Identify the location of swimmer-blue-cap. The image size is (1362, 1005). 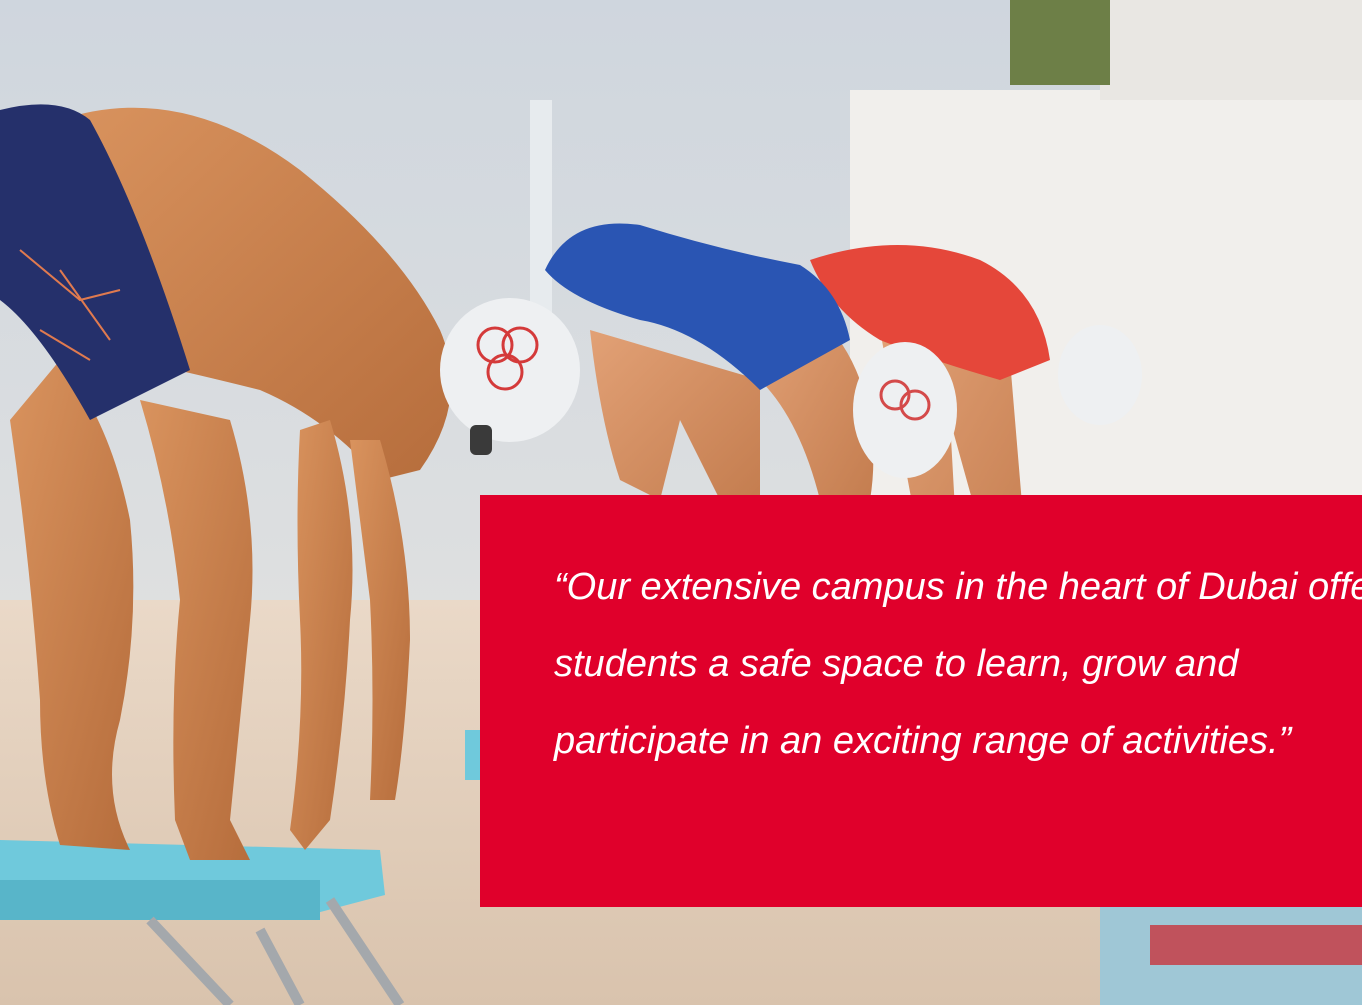
(905, 410).